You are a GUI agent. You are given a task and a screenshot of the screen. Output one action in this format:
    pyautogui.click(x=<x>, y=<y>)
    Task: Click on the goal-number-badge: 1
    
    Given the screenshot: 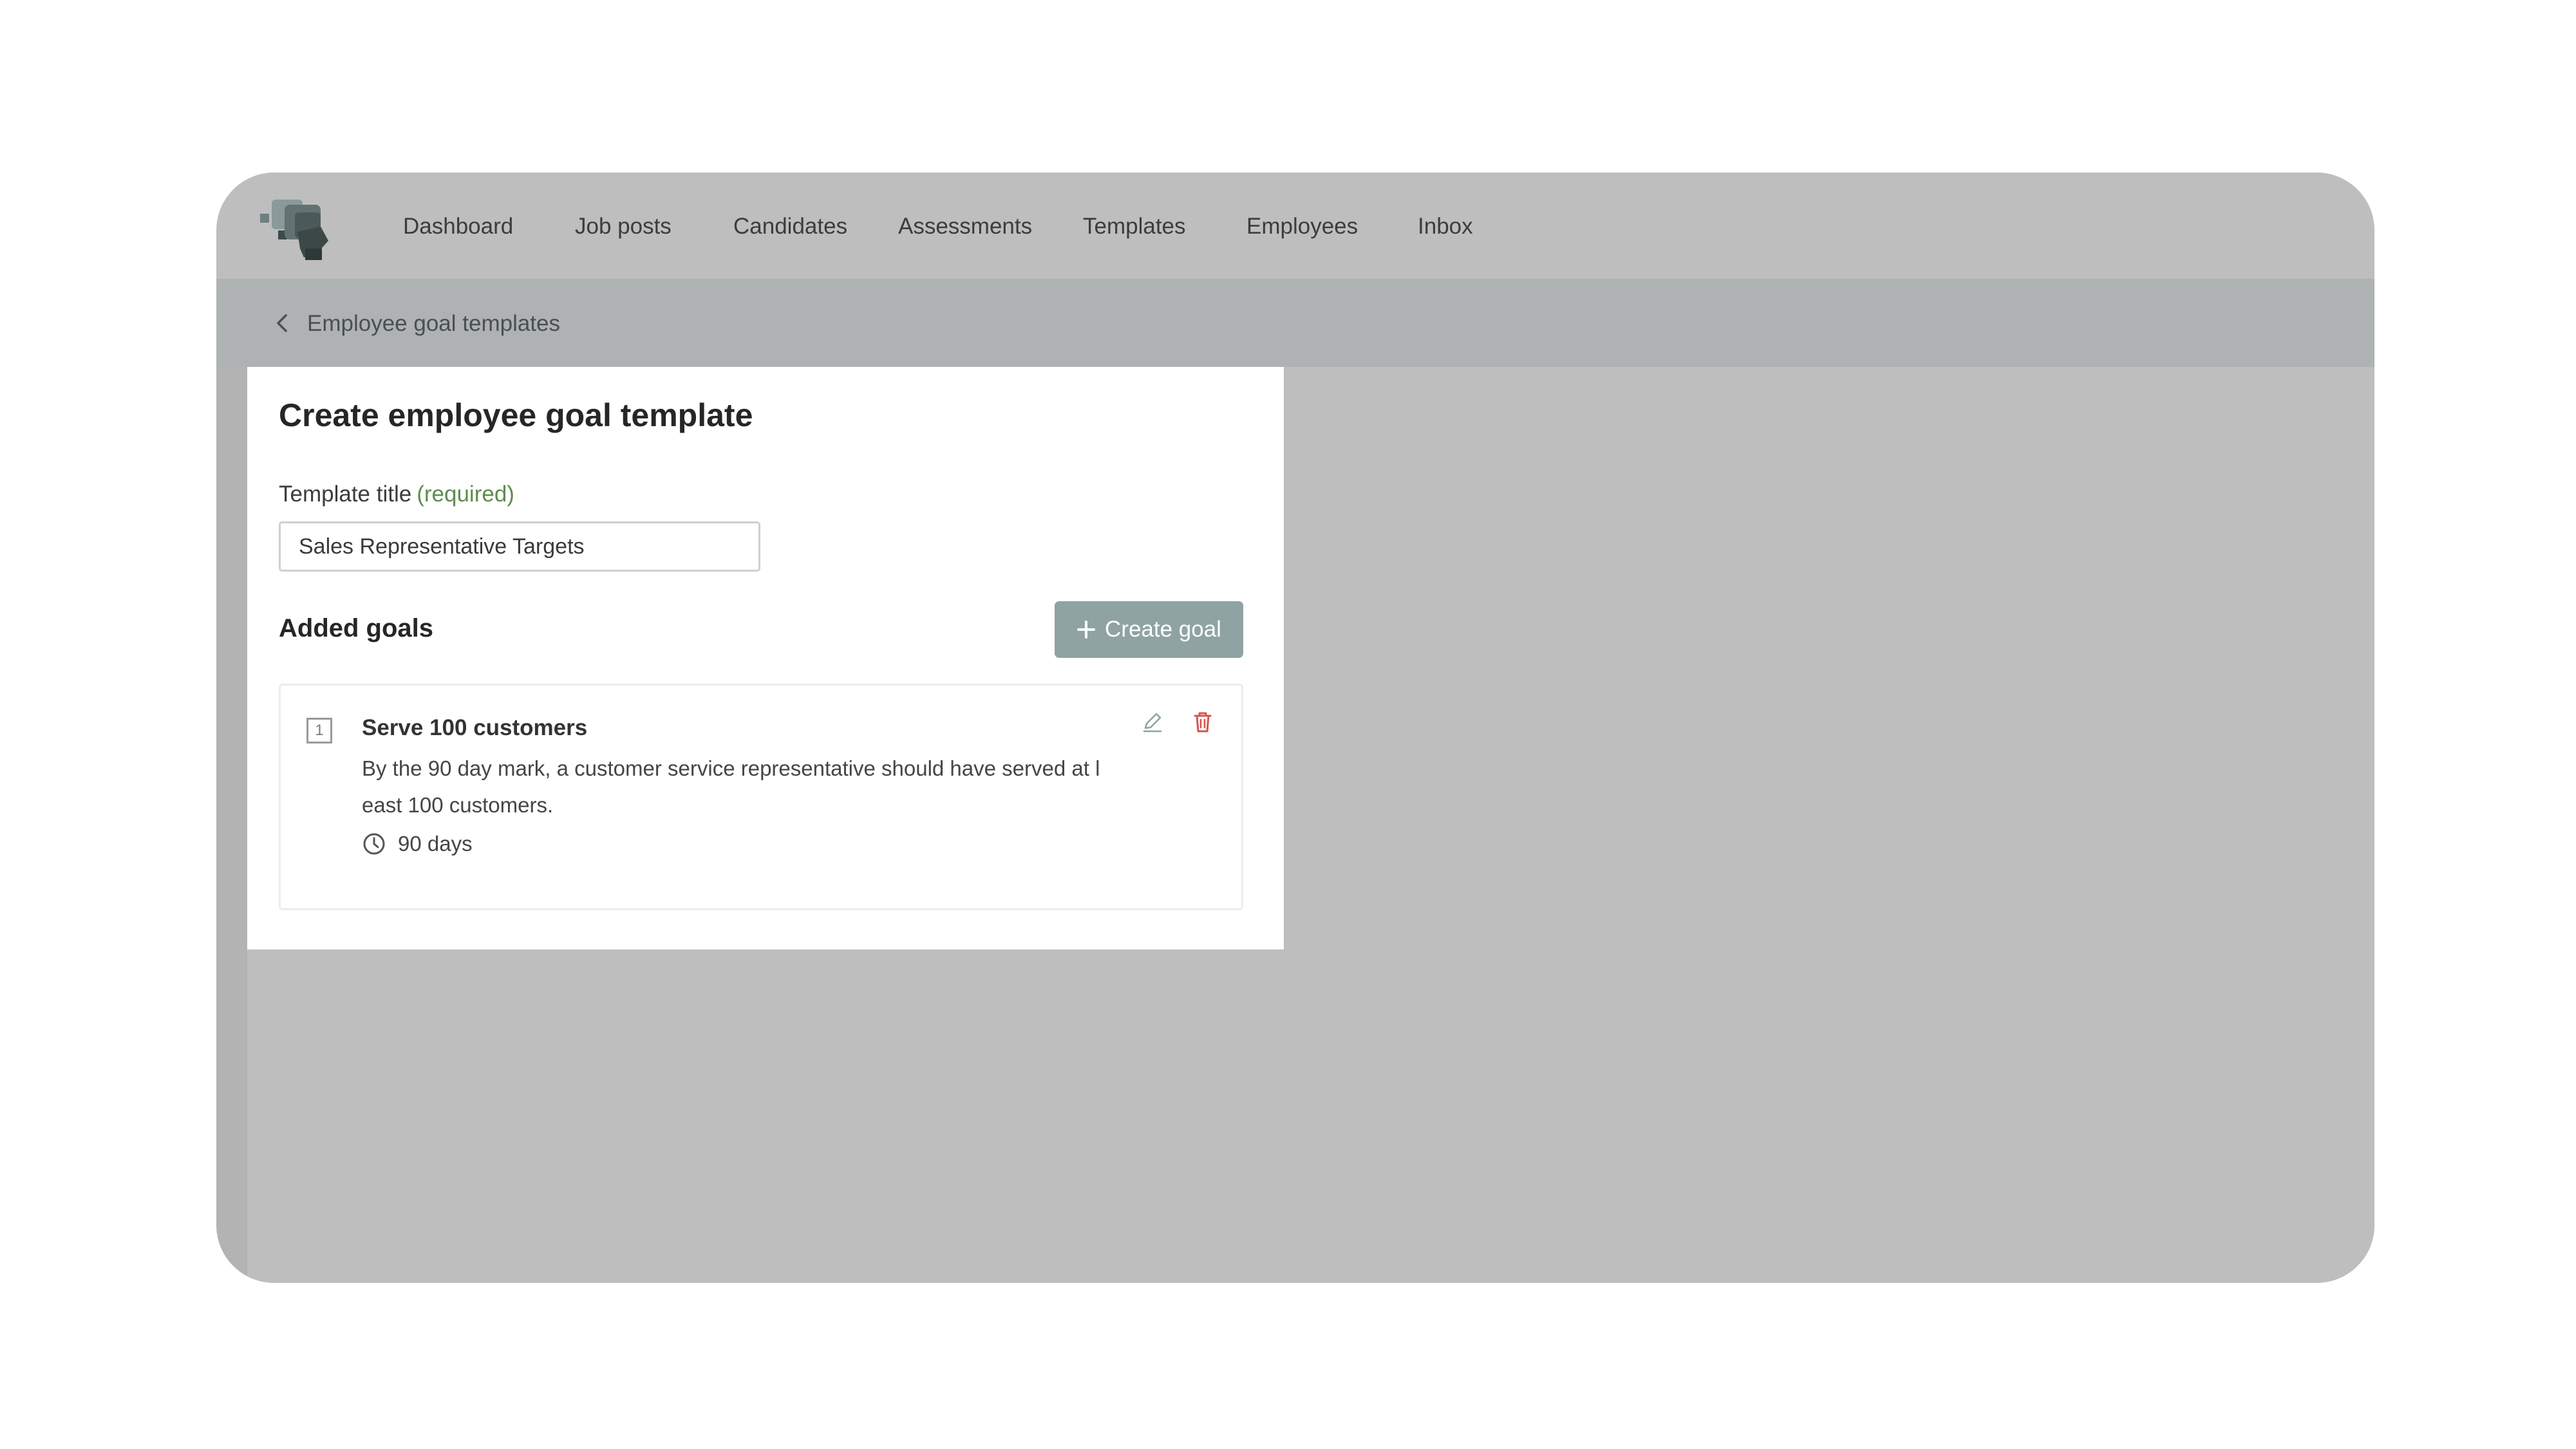 What is the action you would take?
    pyautogui.click(x=319, y=730)
    